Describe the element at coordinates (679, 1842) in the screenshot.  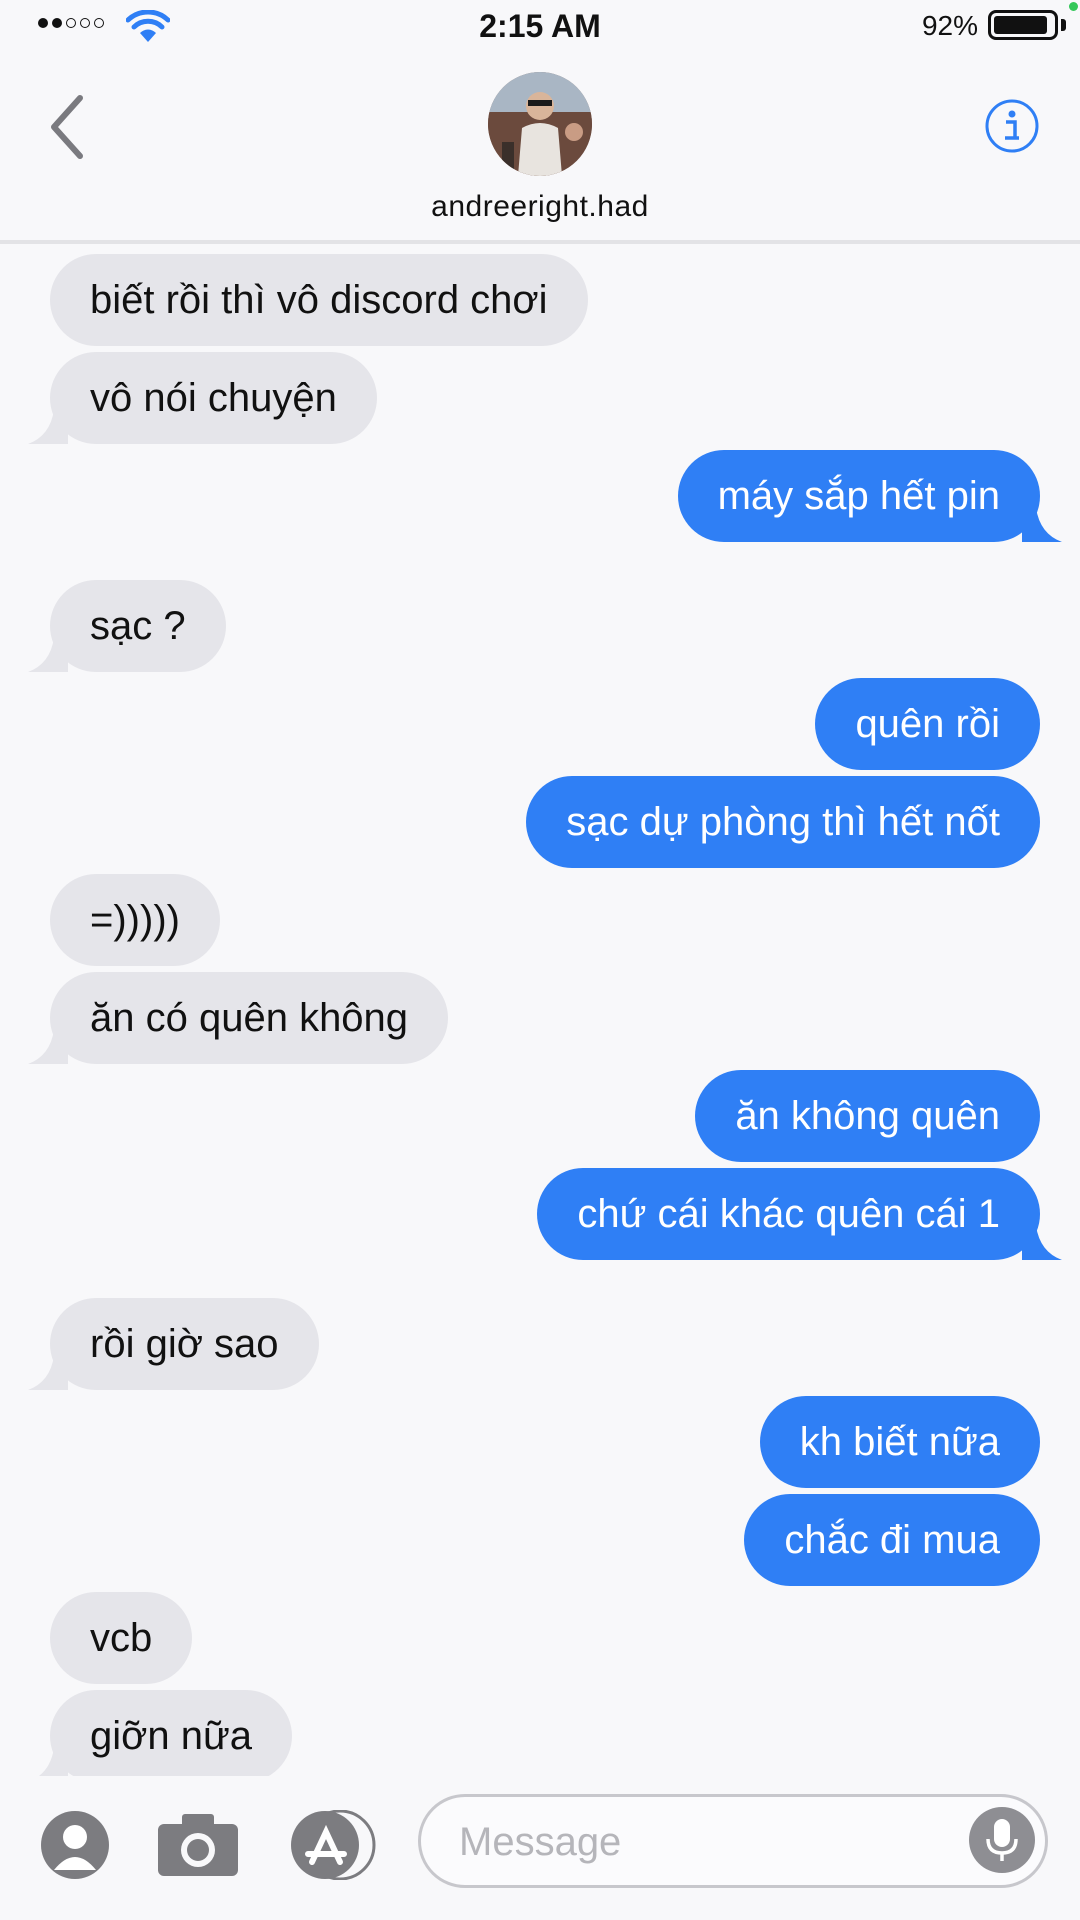
I see `message-input` at that location.